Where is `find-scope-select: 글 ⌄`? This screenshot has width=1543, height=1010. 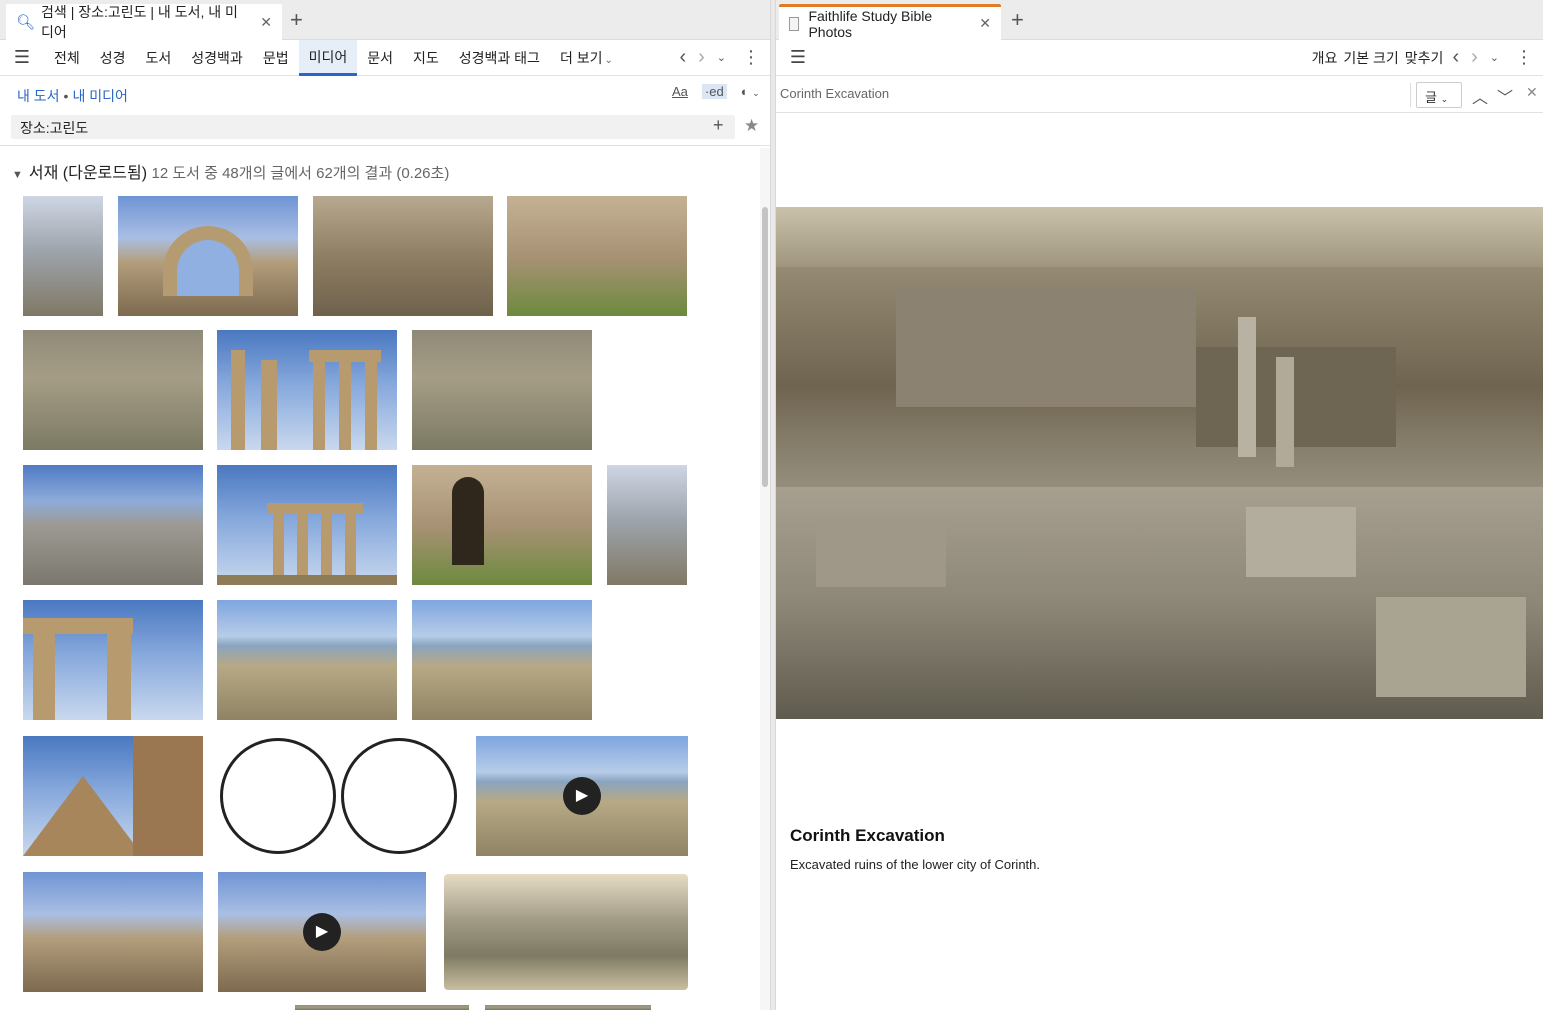 find-scope-select: 글 ⌄ is located at coordinates (1439, 95).